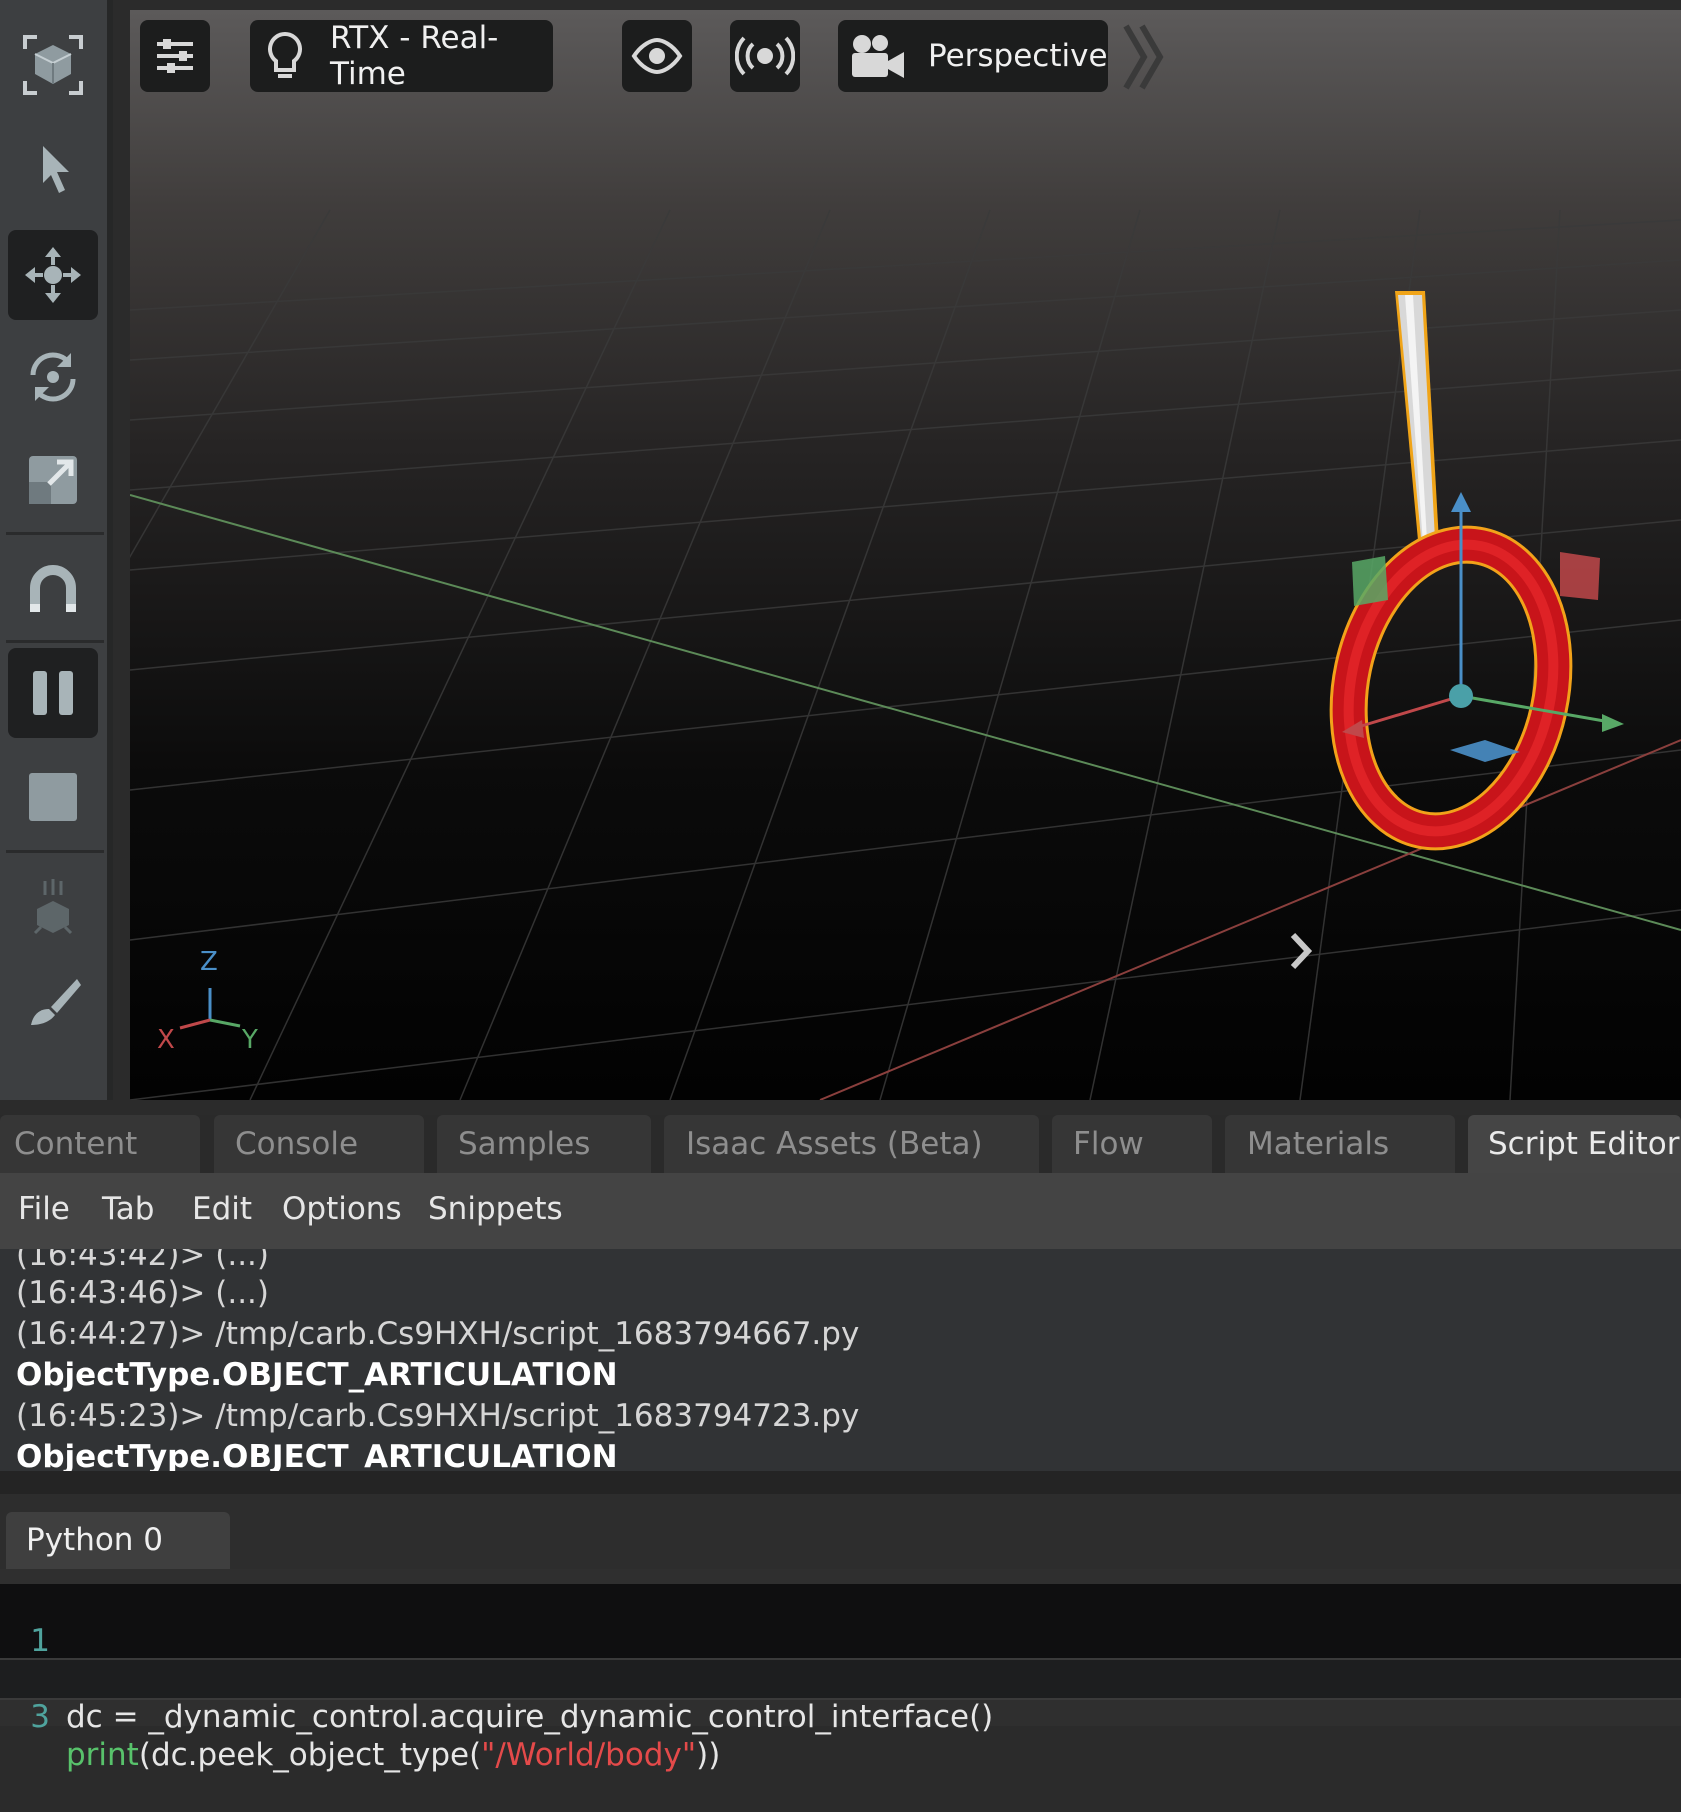 Image resolution: width=1681 pixels, height=1812 pixels. What do you see at coordinates (142, 1293) in the screenshot?
I see `log-line: (16:43:46)> (...)` at bounding box center [142, 1293].